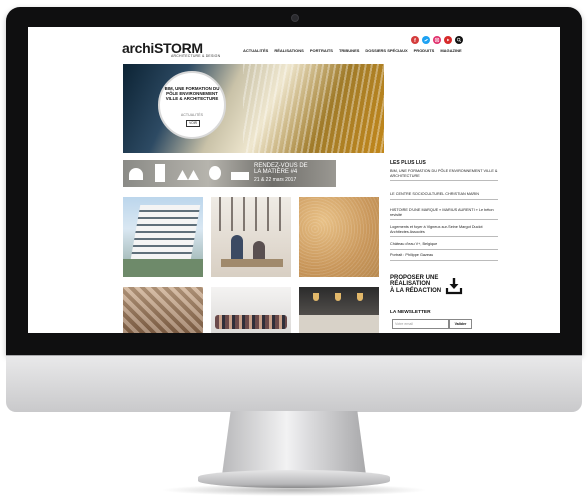 Image resolution: width=588 pixels, height=502 pixels. I want to click on logo-tagline: ARCHITECTURE & DESIGN, so click(196, 56).